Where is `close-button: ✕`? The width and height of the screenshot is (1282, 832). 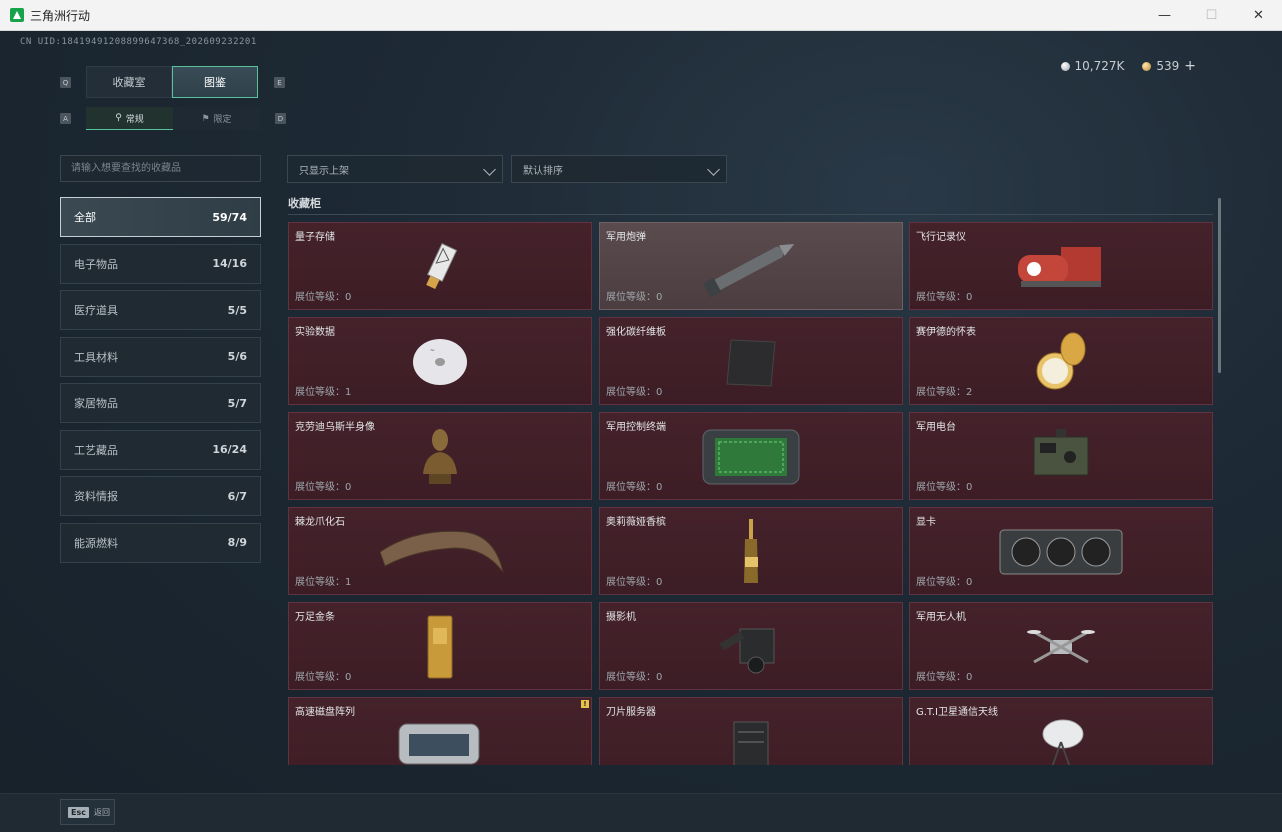
close-button: ✕ is located at coordinates (1258, 15).